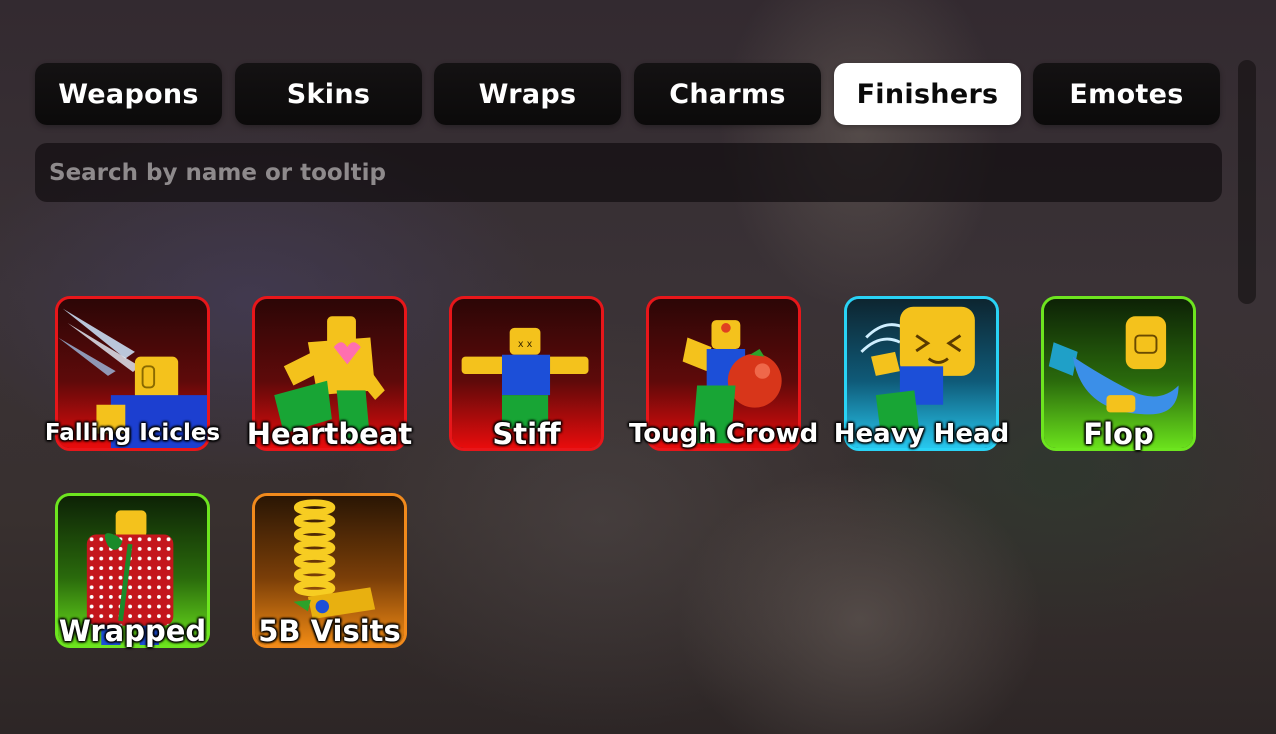 Image resolution: width=1276 pixels, height=734 pixels. Describe the element at coordinates (329, 570) in the screenshot. I see `item-5b-visits: 5B Visits` at that location.